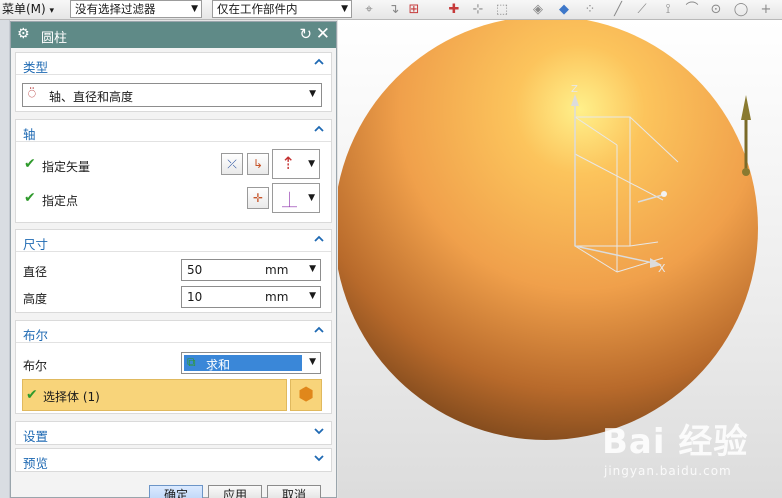  Describe the element at coordinates (668, 10) in the screenshot. I see `curve-icon: ⟟` at that location.